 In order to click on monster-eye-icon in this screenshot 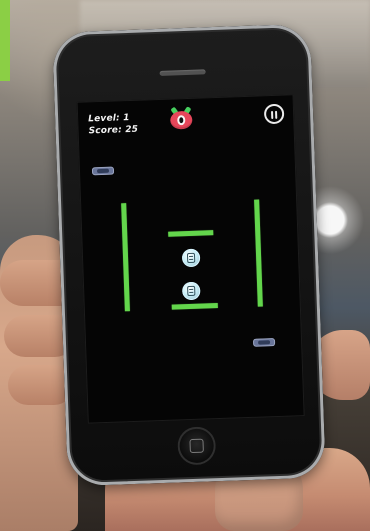, I will do `click(181, 120)`.